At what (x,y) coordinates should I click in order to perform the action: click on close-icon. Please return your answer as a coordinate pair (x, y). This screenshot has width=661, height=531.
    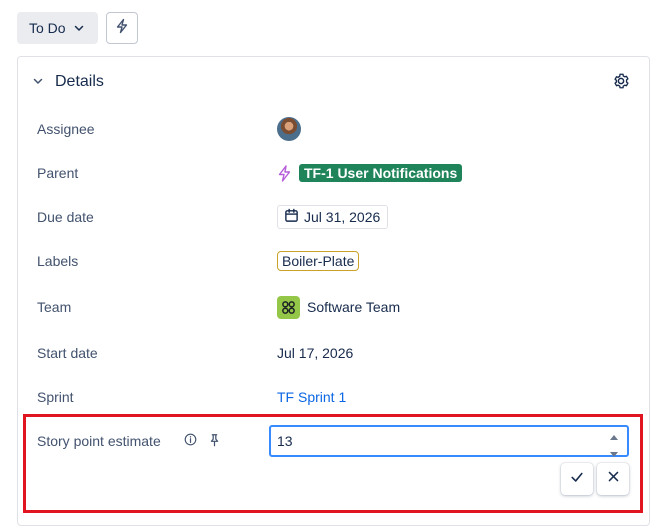
    Looking at the image, I should click on (613, 479).